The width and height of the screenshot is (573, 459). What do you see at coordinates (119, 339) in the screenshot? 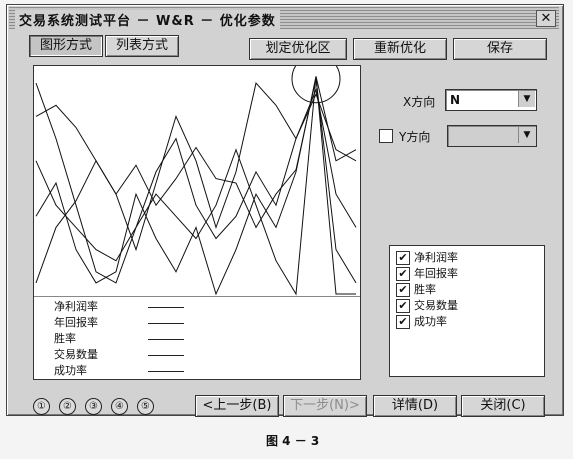
I see `legend-item: 胜率` at bounding box center [119, 339].